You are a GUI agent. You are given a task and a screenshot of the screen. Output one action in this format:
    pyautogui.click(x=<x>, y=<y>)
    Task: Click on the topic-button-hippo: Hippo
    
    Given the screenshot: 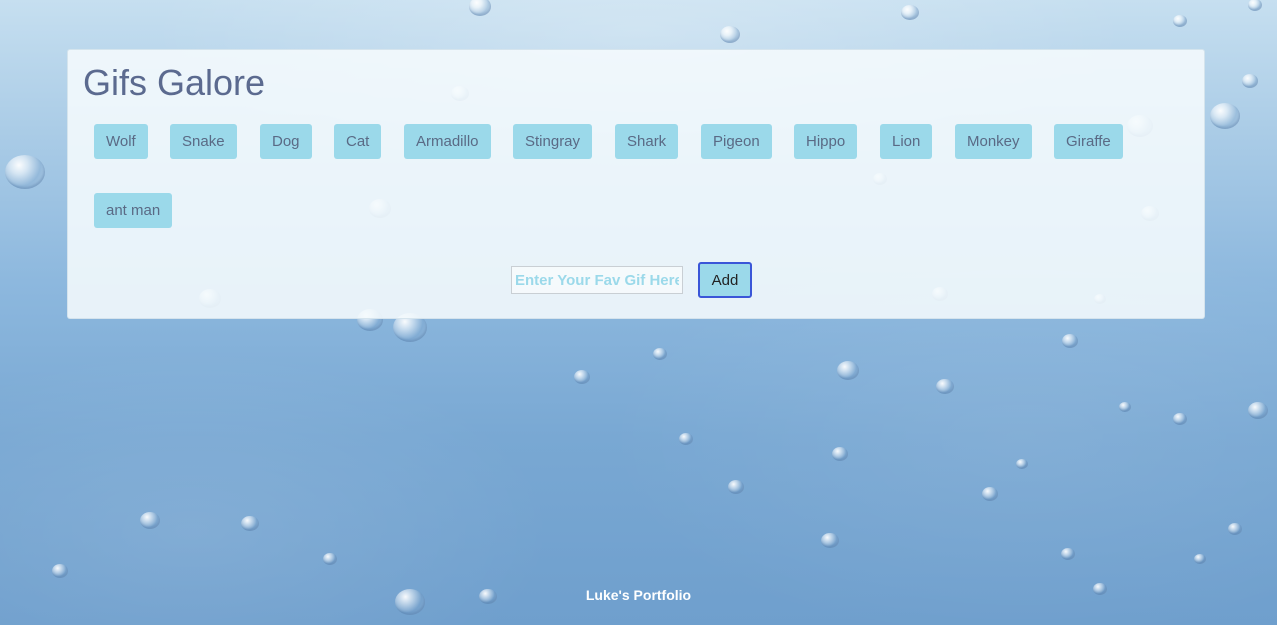 What is the action you would take?
    pyautogui.click(x=826, y=141)
    